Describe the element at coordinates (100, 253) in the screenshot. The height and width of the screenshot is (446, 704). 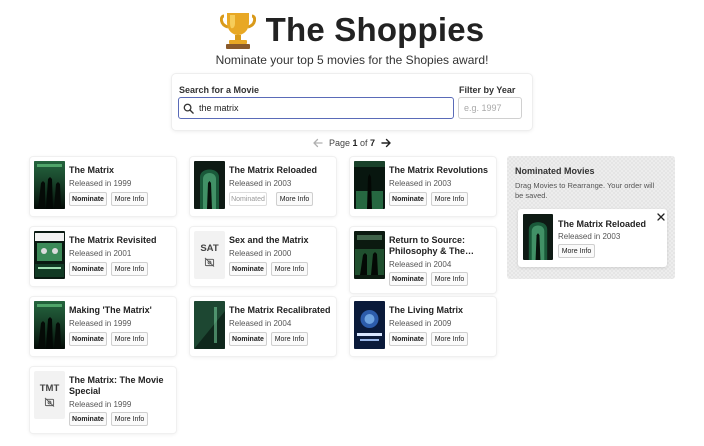
I see `movie-release: Released in 2001` at that location.